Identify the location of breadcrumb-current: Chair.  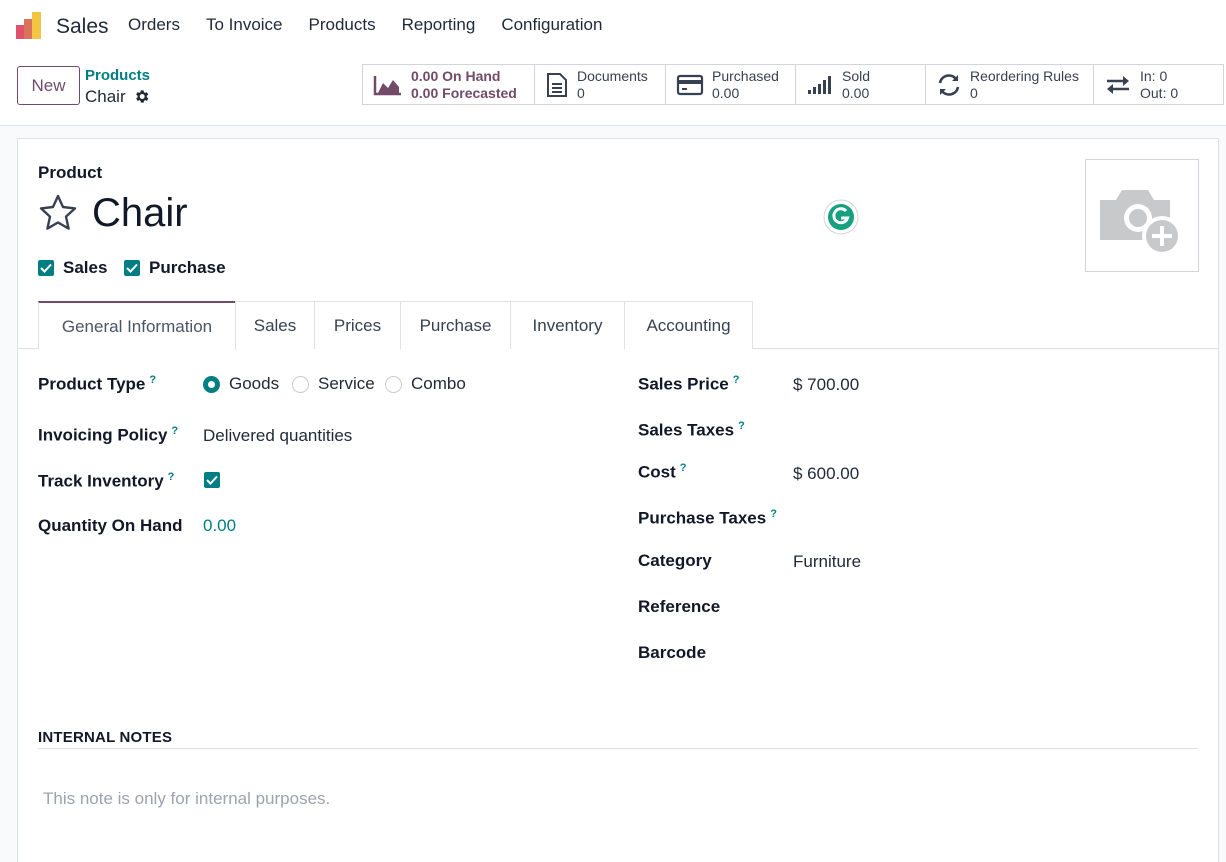
(105, 96).